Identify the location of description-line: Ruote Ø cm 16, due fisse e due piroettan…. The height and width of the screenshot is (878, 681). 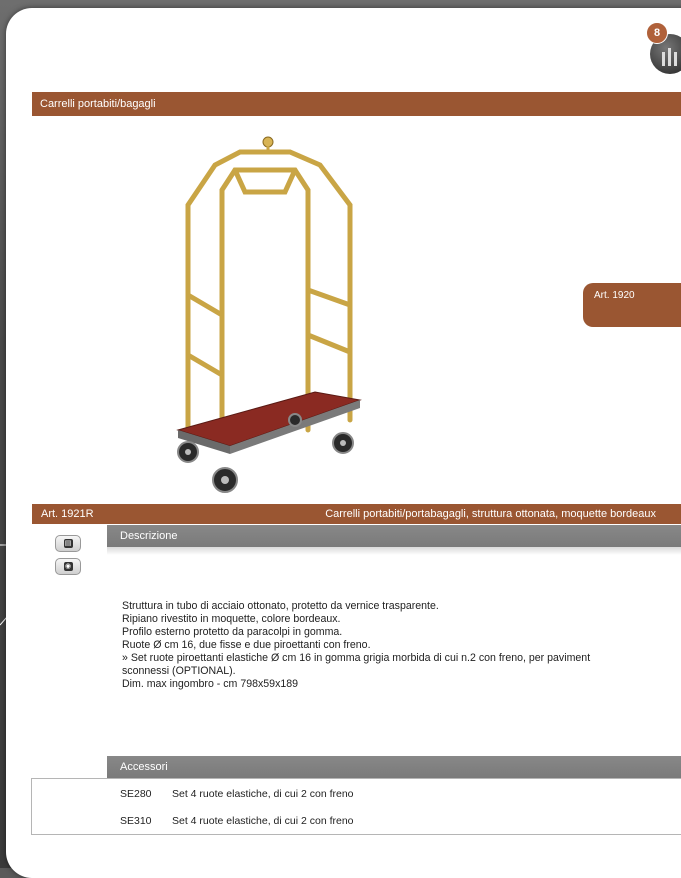
(246, 645).